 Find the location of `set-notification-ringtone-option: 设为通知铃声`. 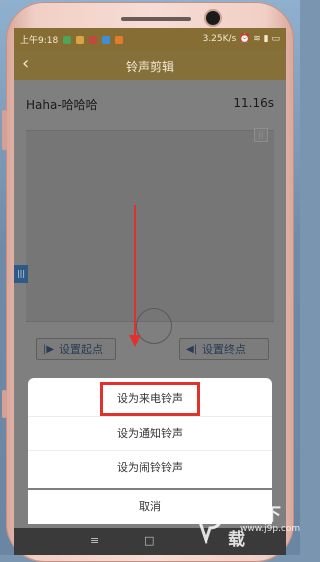

set-notification-ringtone-option: 设为通知铃声 is located at coordinates (150, 433).